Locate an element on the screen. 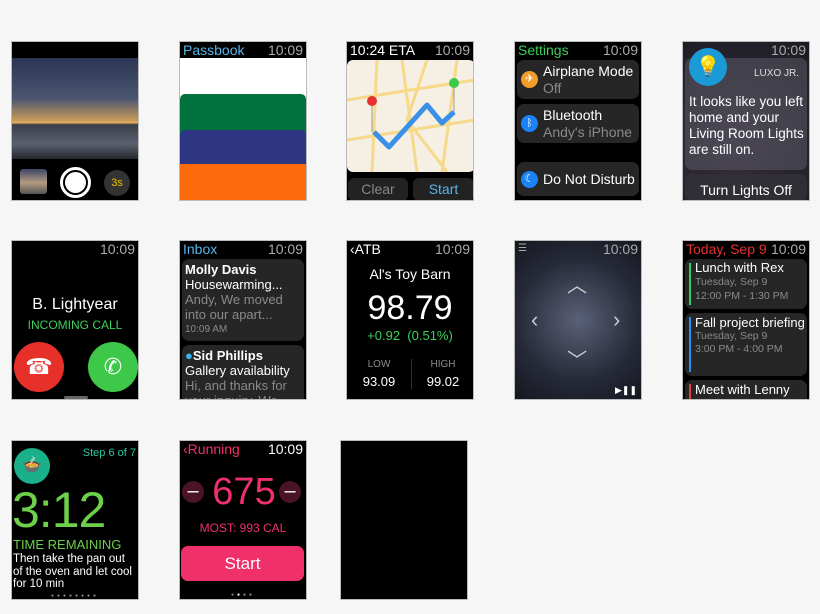  end-pin-icon is located at coordinates (454, 83).